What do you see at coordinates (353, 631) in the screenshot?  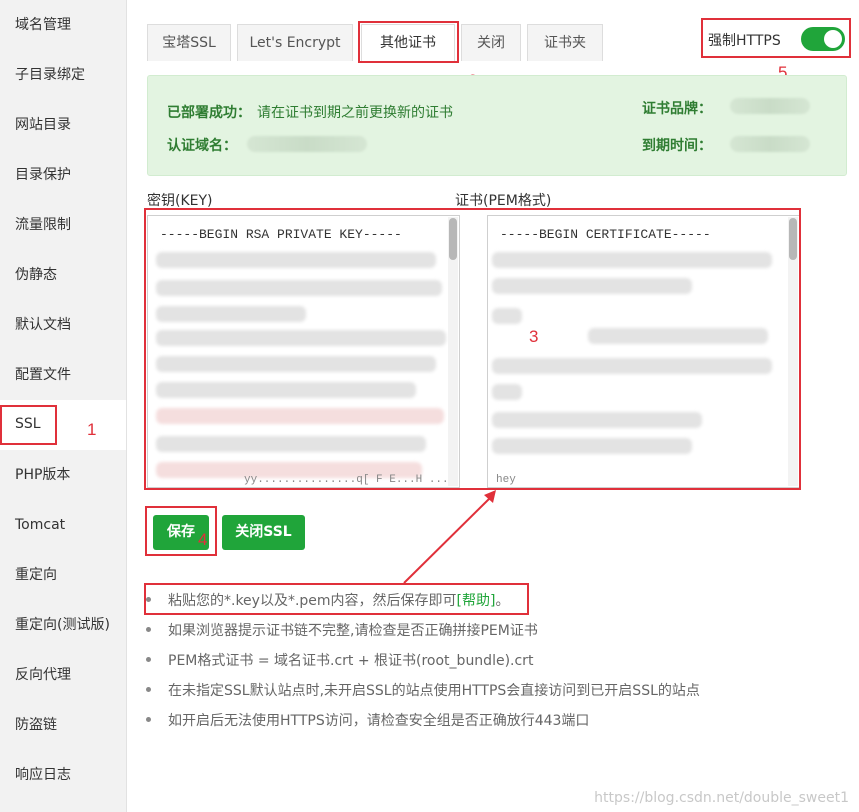 I see `tip-text: 如果浏览器提示证书链不完整,请检查是否正确拼接PEM证书` at bounding box center [353, 631].